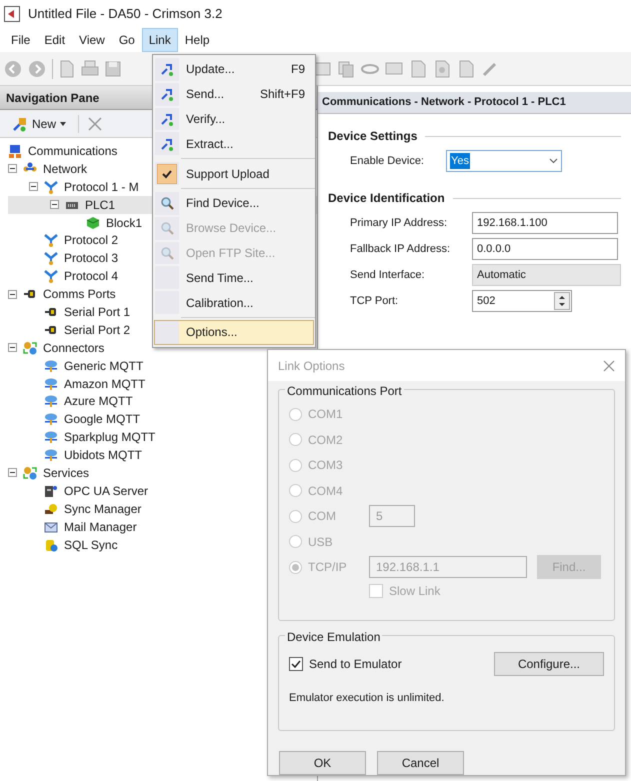 The image size is (631, 781). Describe the element at coordinates (66, 473) in the screenshot. I see `tree-item: Services` at that location.